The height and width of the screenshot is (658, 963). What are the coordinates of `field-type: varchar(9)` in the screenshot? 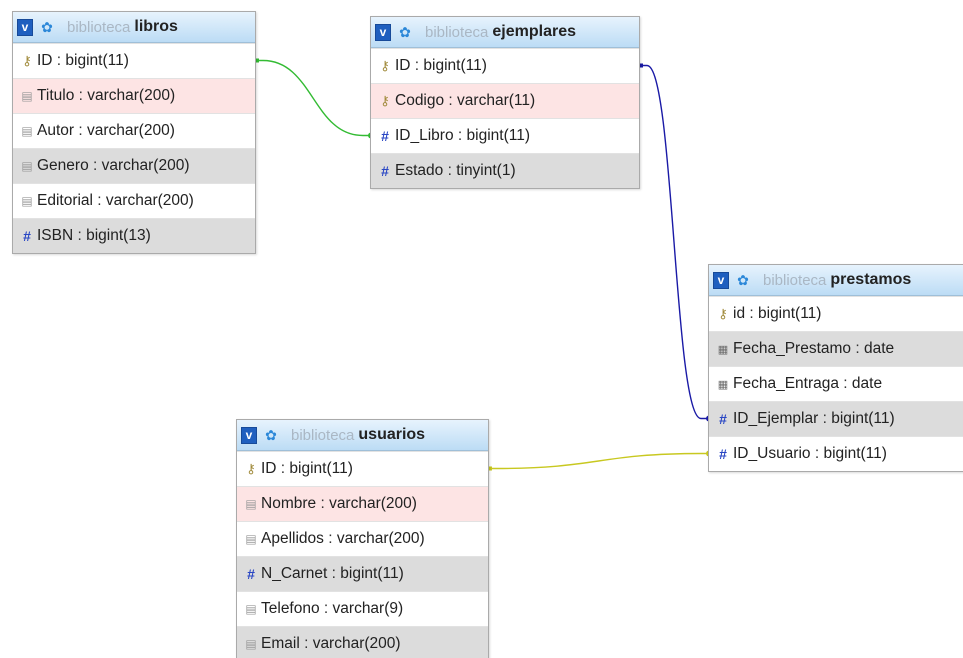 It's located at (368, 608).